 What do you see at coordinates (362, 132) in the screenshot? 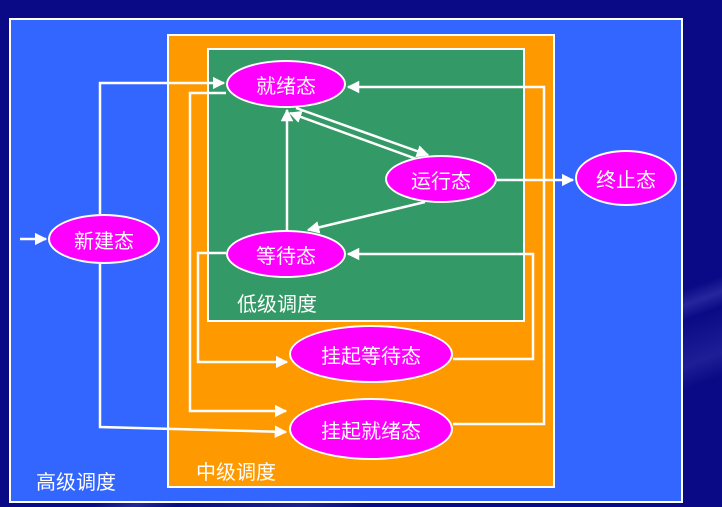
I see `arrow-ready-to-running` at bounding box center [362, 132].